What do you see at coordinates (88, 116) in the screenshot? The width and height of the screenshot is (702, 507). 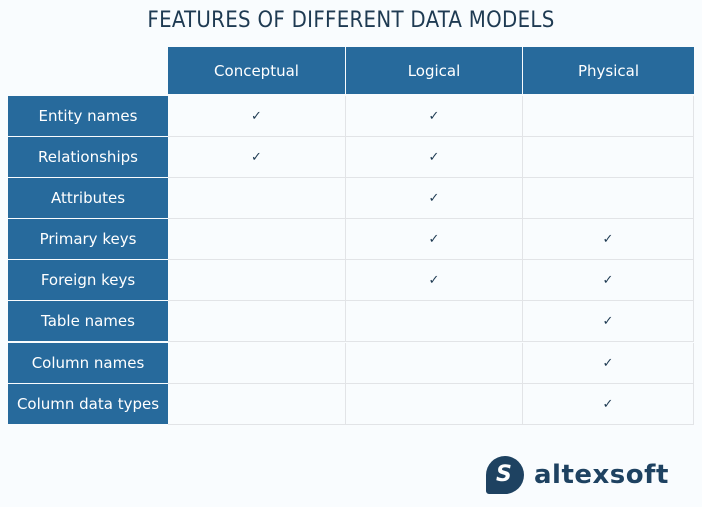 I see `row-label: Entity names` at bounding box center [88, 116].